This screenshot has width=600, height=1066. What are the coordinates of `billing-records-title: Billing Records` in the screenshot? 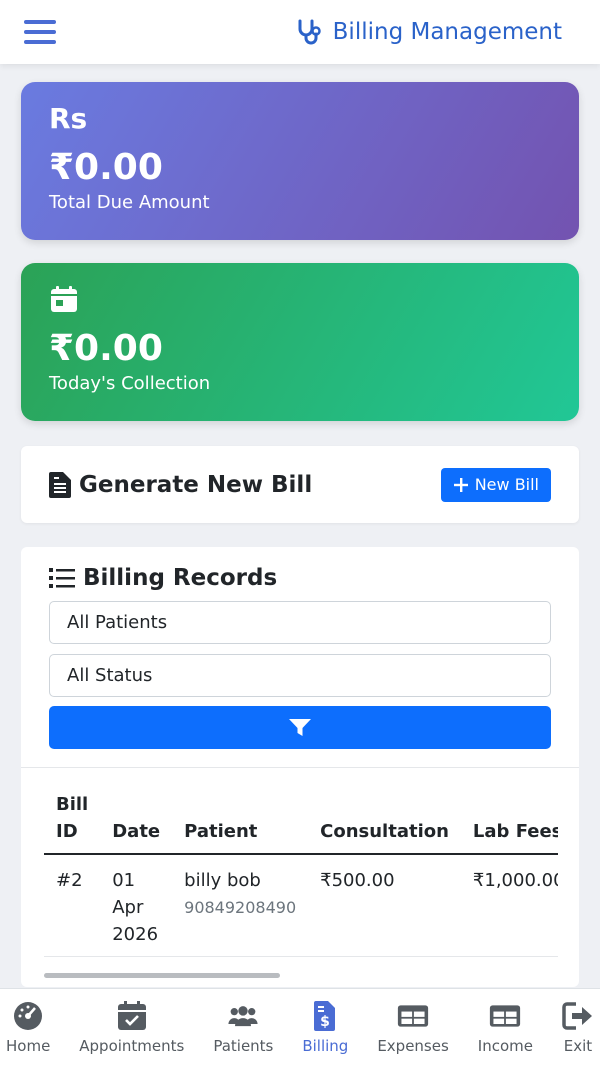 It's located at (180, 578).